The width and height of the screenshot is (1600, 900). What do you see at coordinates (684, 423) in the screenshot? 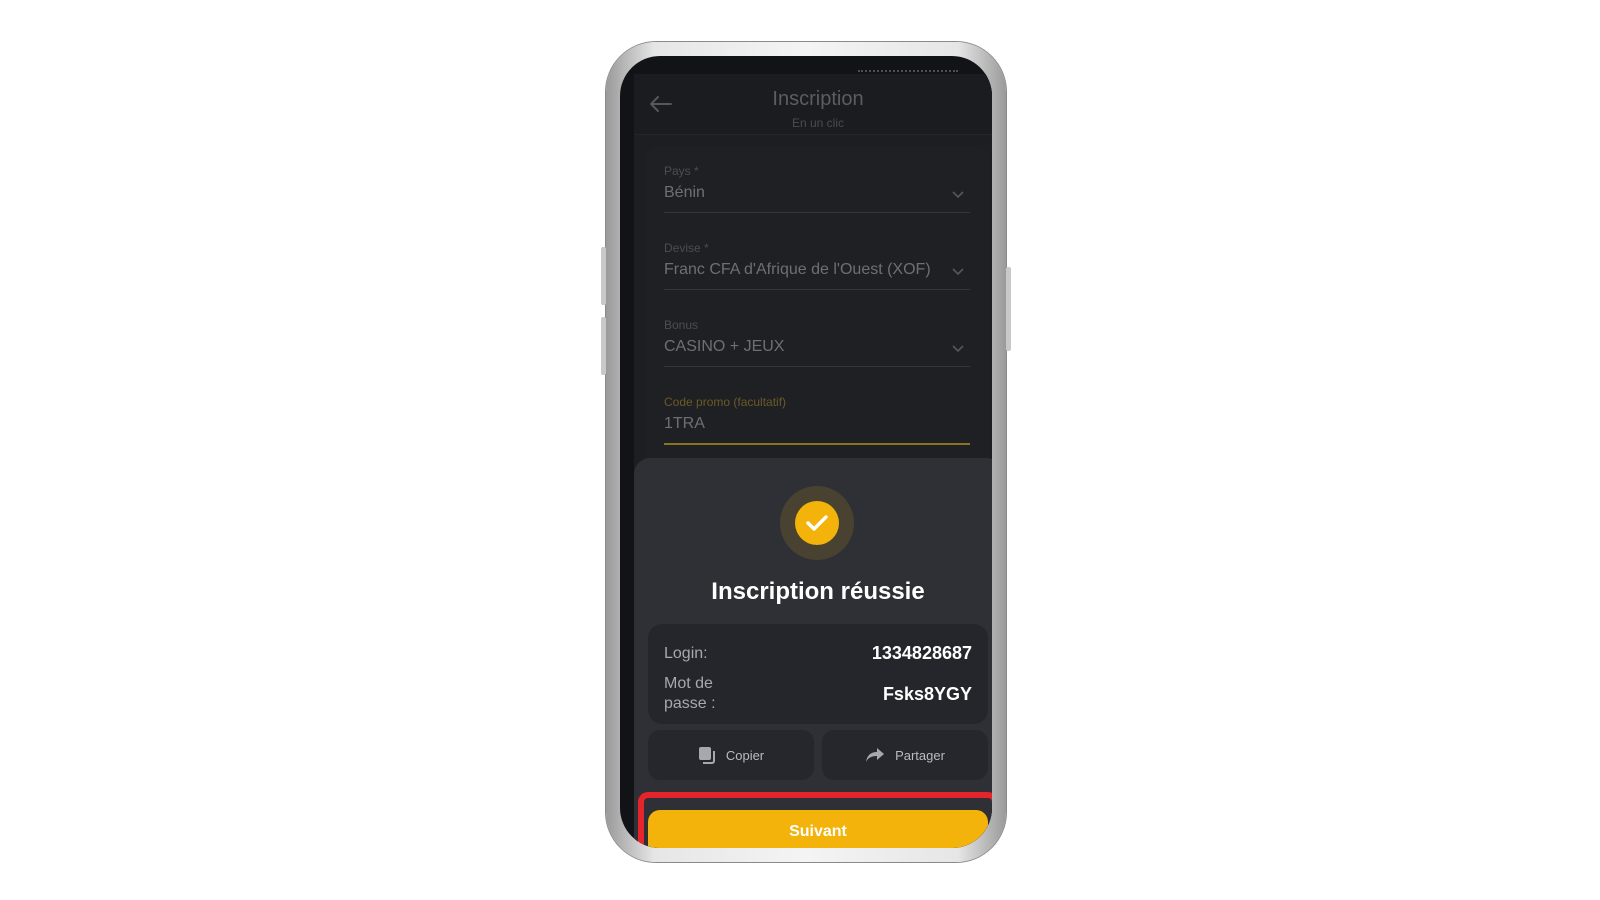
I see `promo-code-value: 1TRA` at bounding box center [684, 423].